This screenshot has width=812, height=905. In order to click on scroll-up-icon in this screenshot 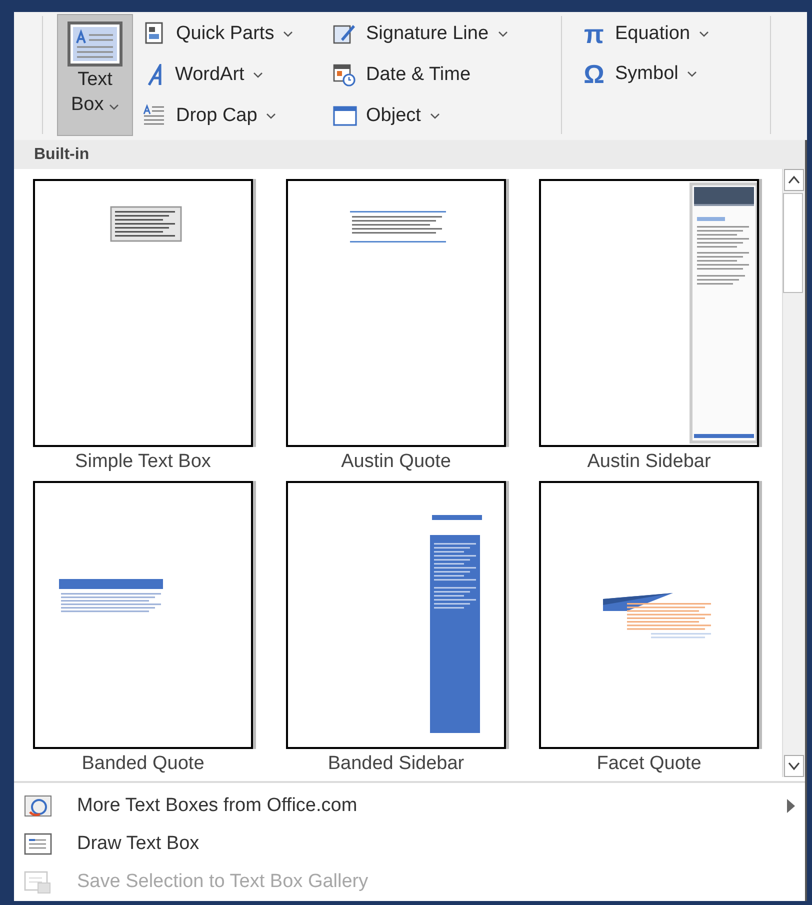, I will do `click(794, 180)`.